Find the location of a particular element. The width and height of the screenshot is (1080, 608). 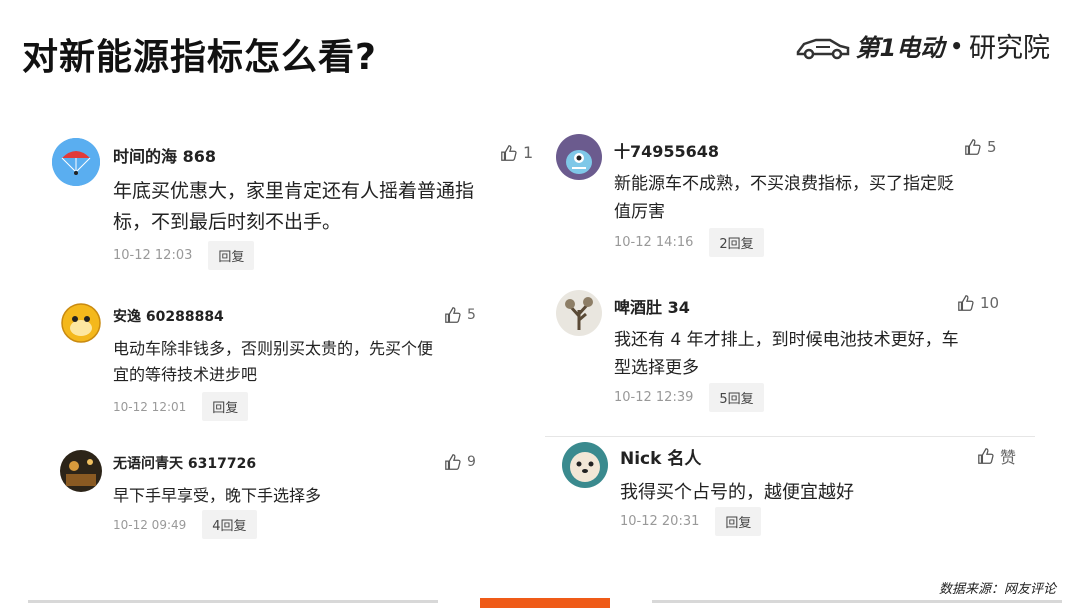

brand-suffix: 研究院 is located at coordinates (1009, 48).